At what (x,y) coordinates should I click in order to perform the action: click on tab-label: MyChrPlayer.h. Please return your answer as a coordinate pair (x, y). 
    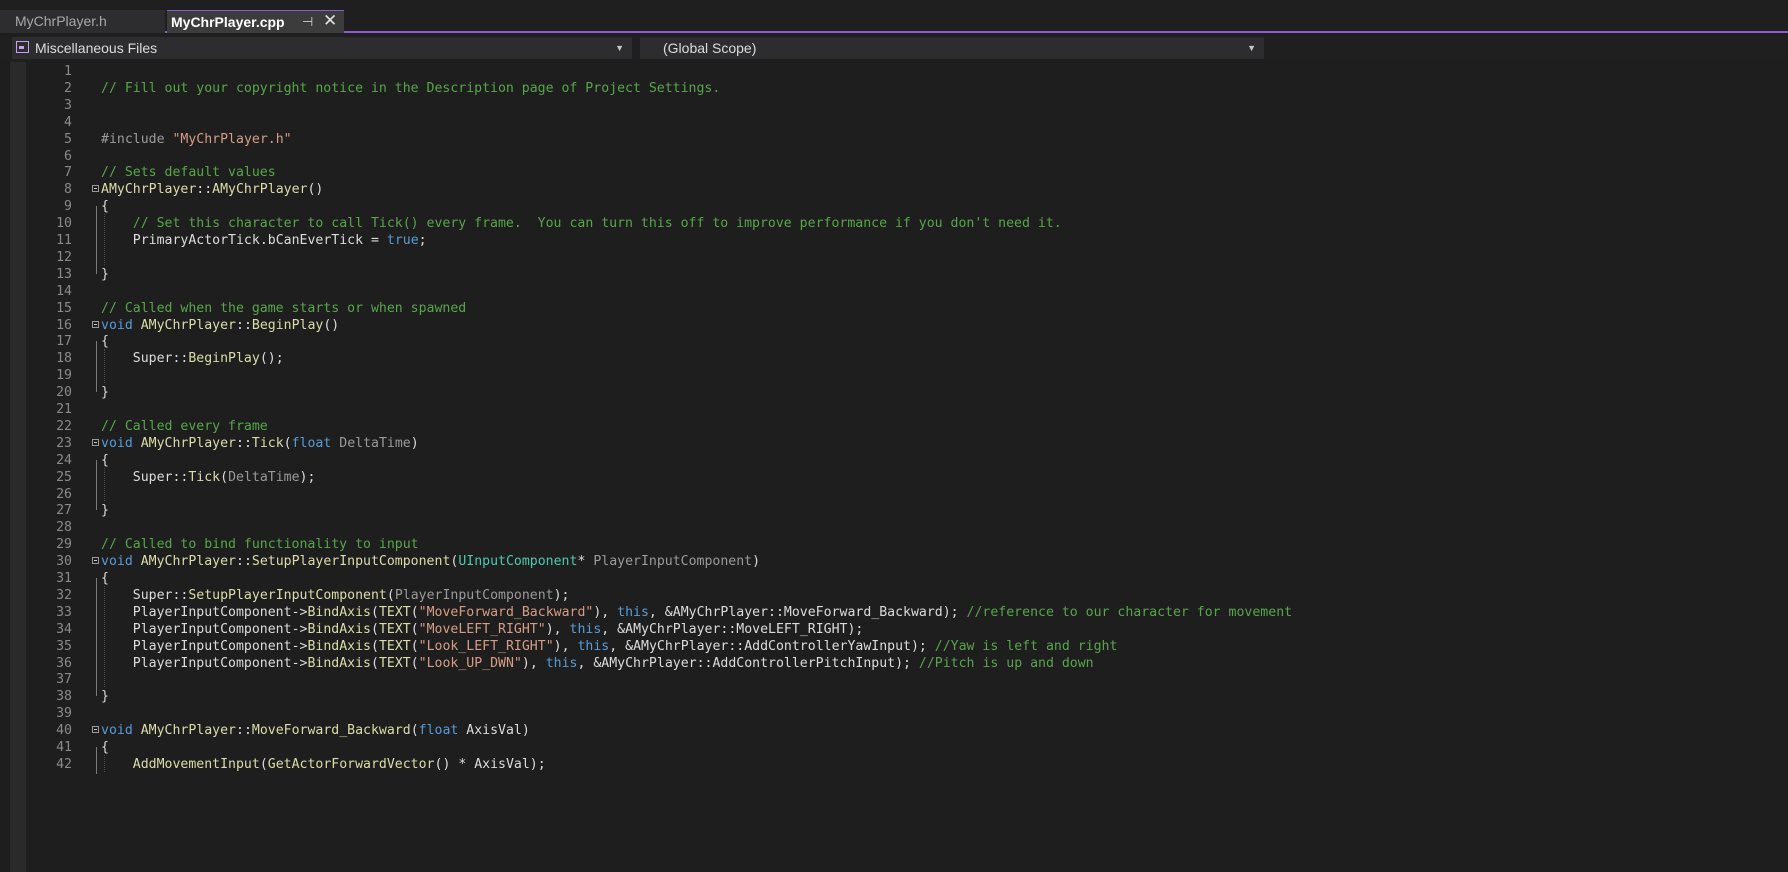
    Looking at the image, I should click on (61, 21).